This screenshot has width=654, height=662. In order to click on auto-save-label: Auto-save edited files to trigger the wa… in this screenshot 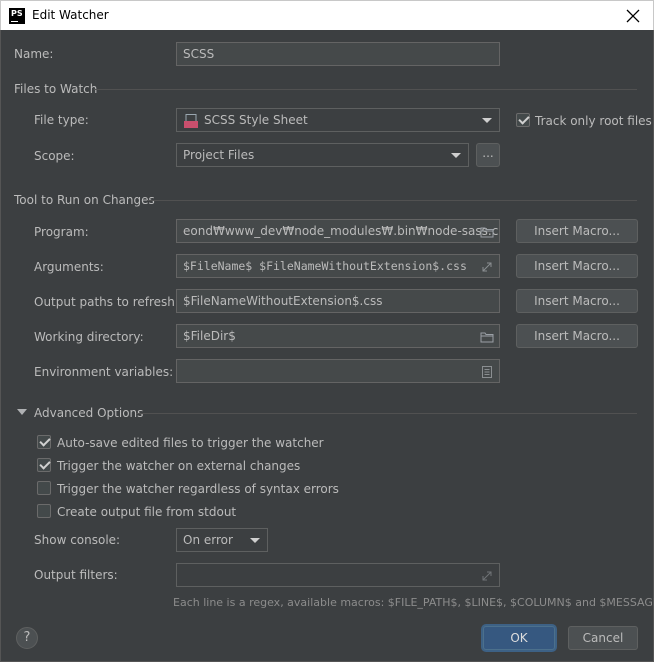, I will do `click(190, 443)`.